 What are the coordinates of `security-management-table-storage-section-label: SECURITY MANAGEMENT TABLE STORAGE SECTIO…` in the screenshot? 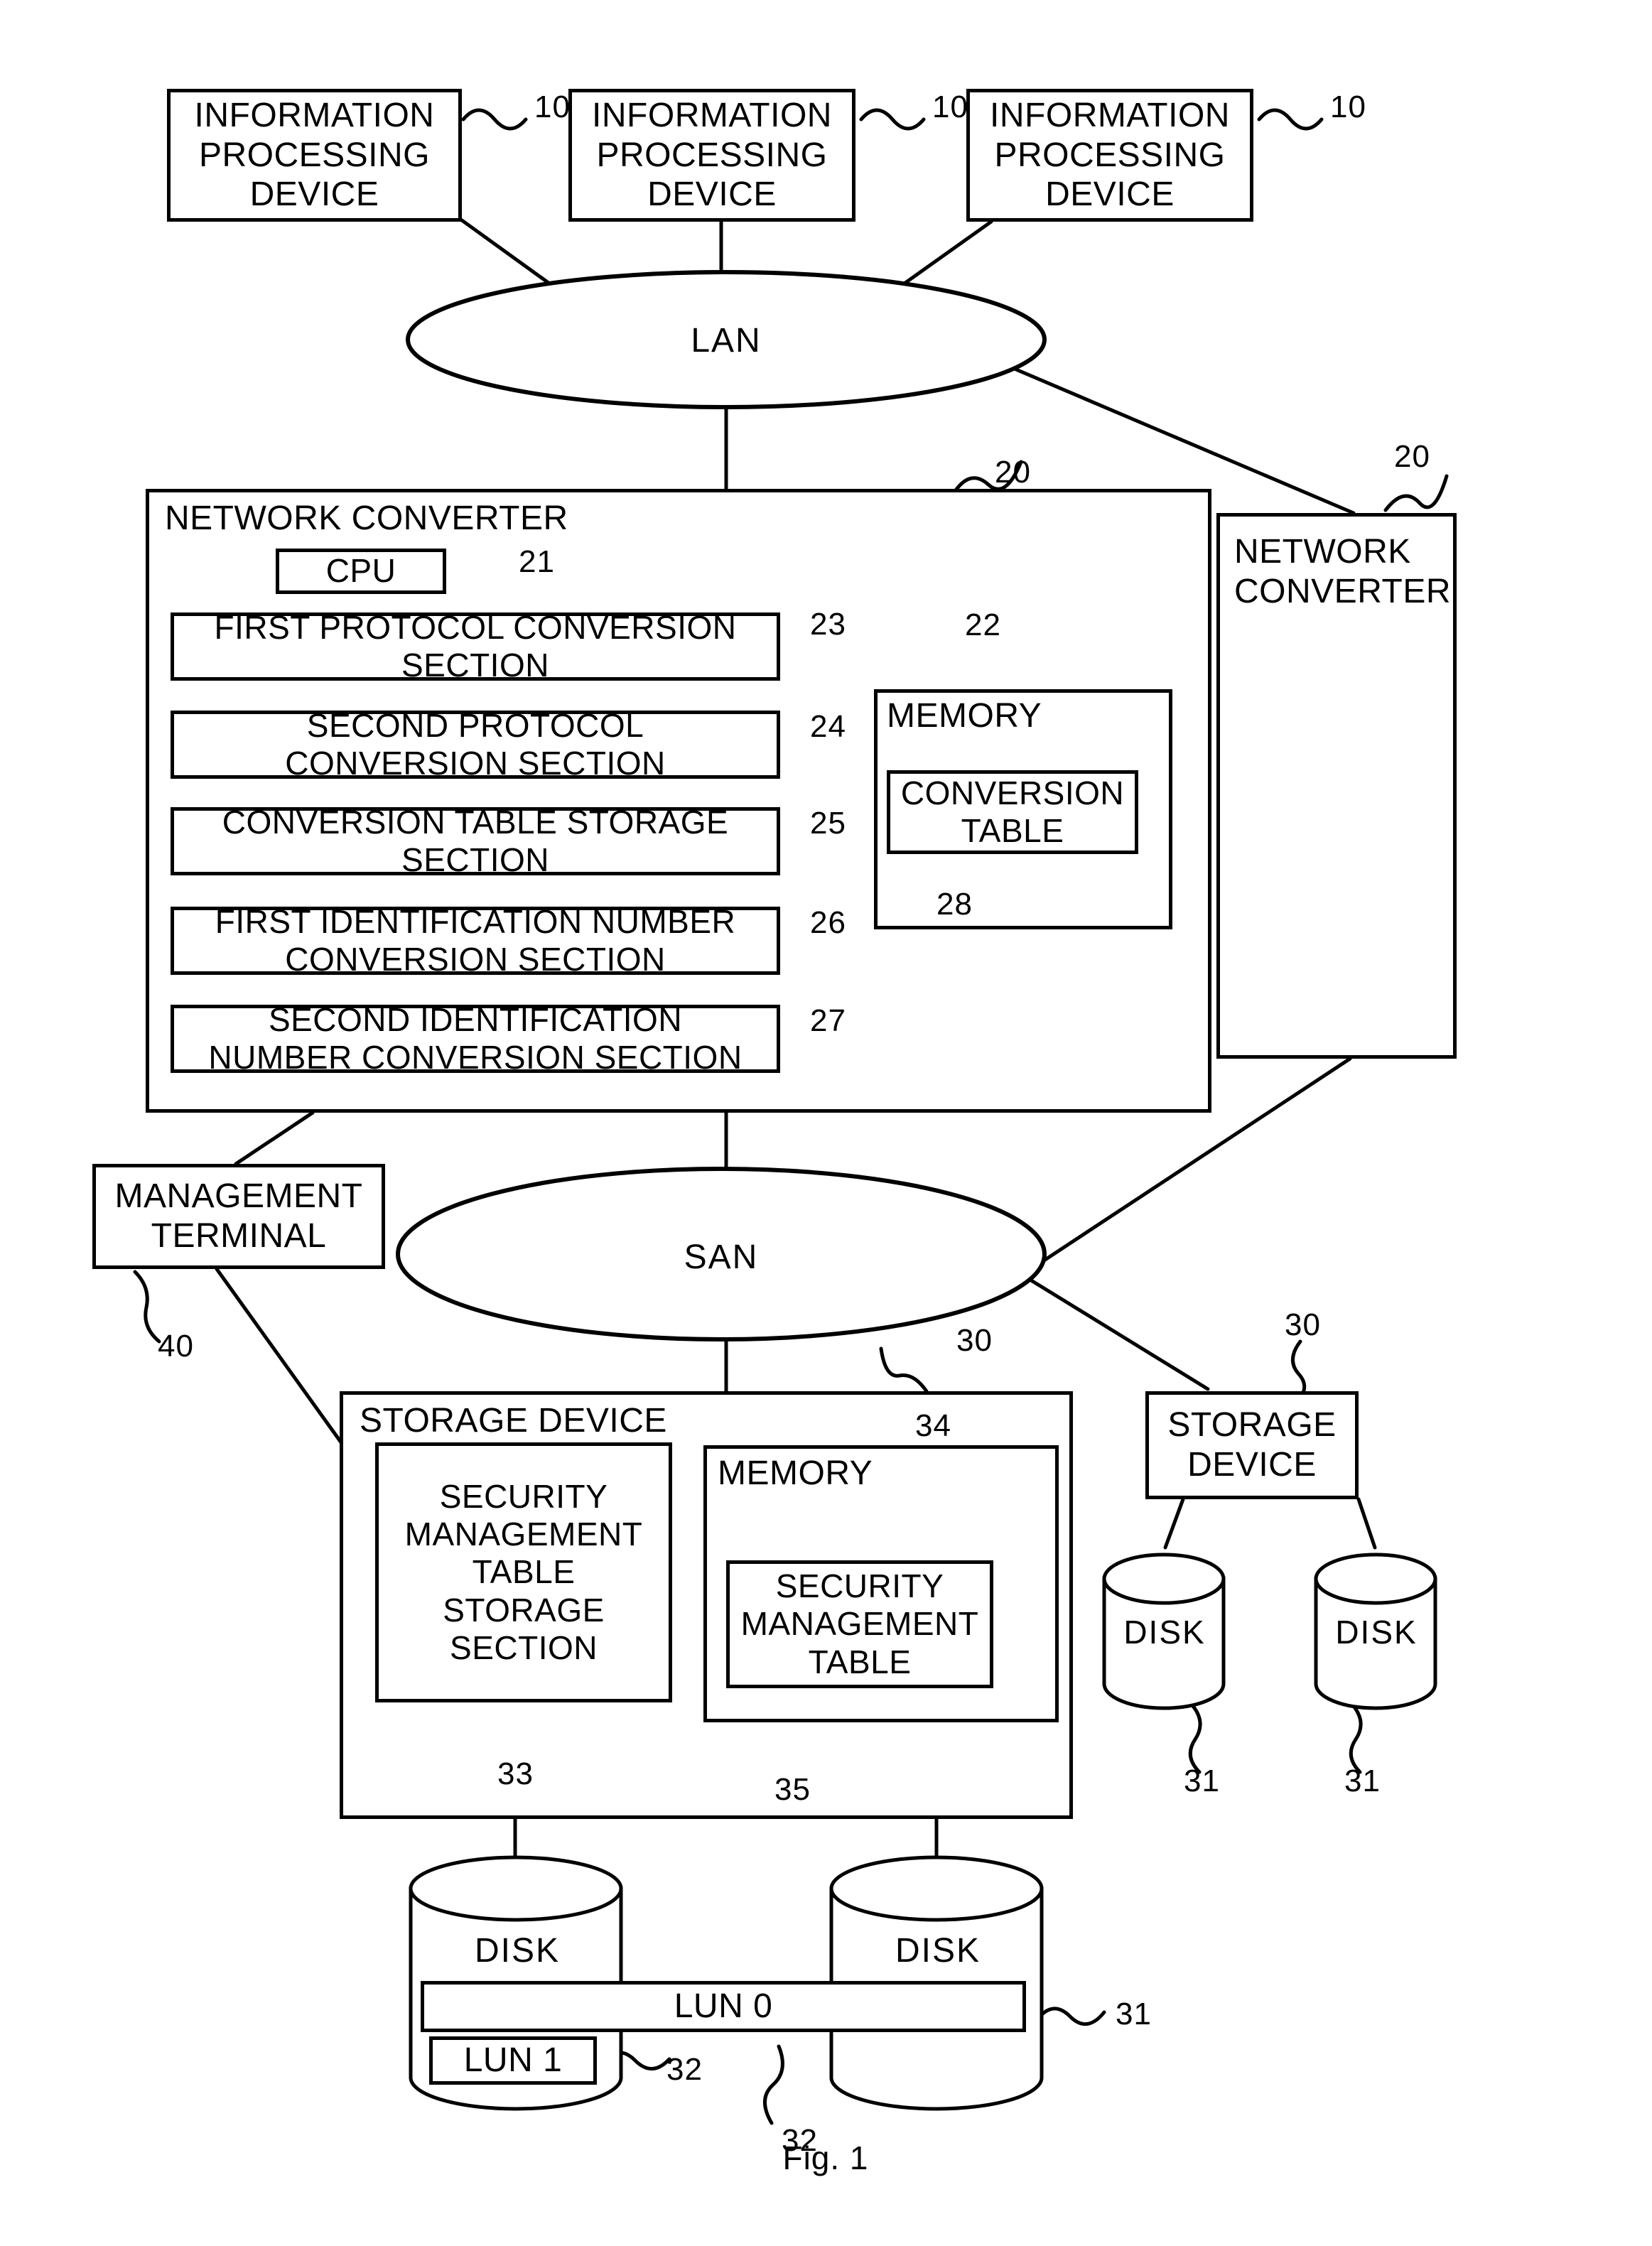 It's located at (524, 1572).